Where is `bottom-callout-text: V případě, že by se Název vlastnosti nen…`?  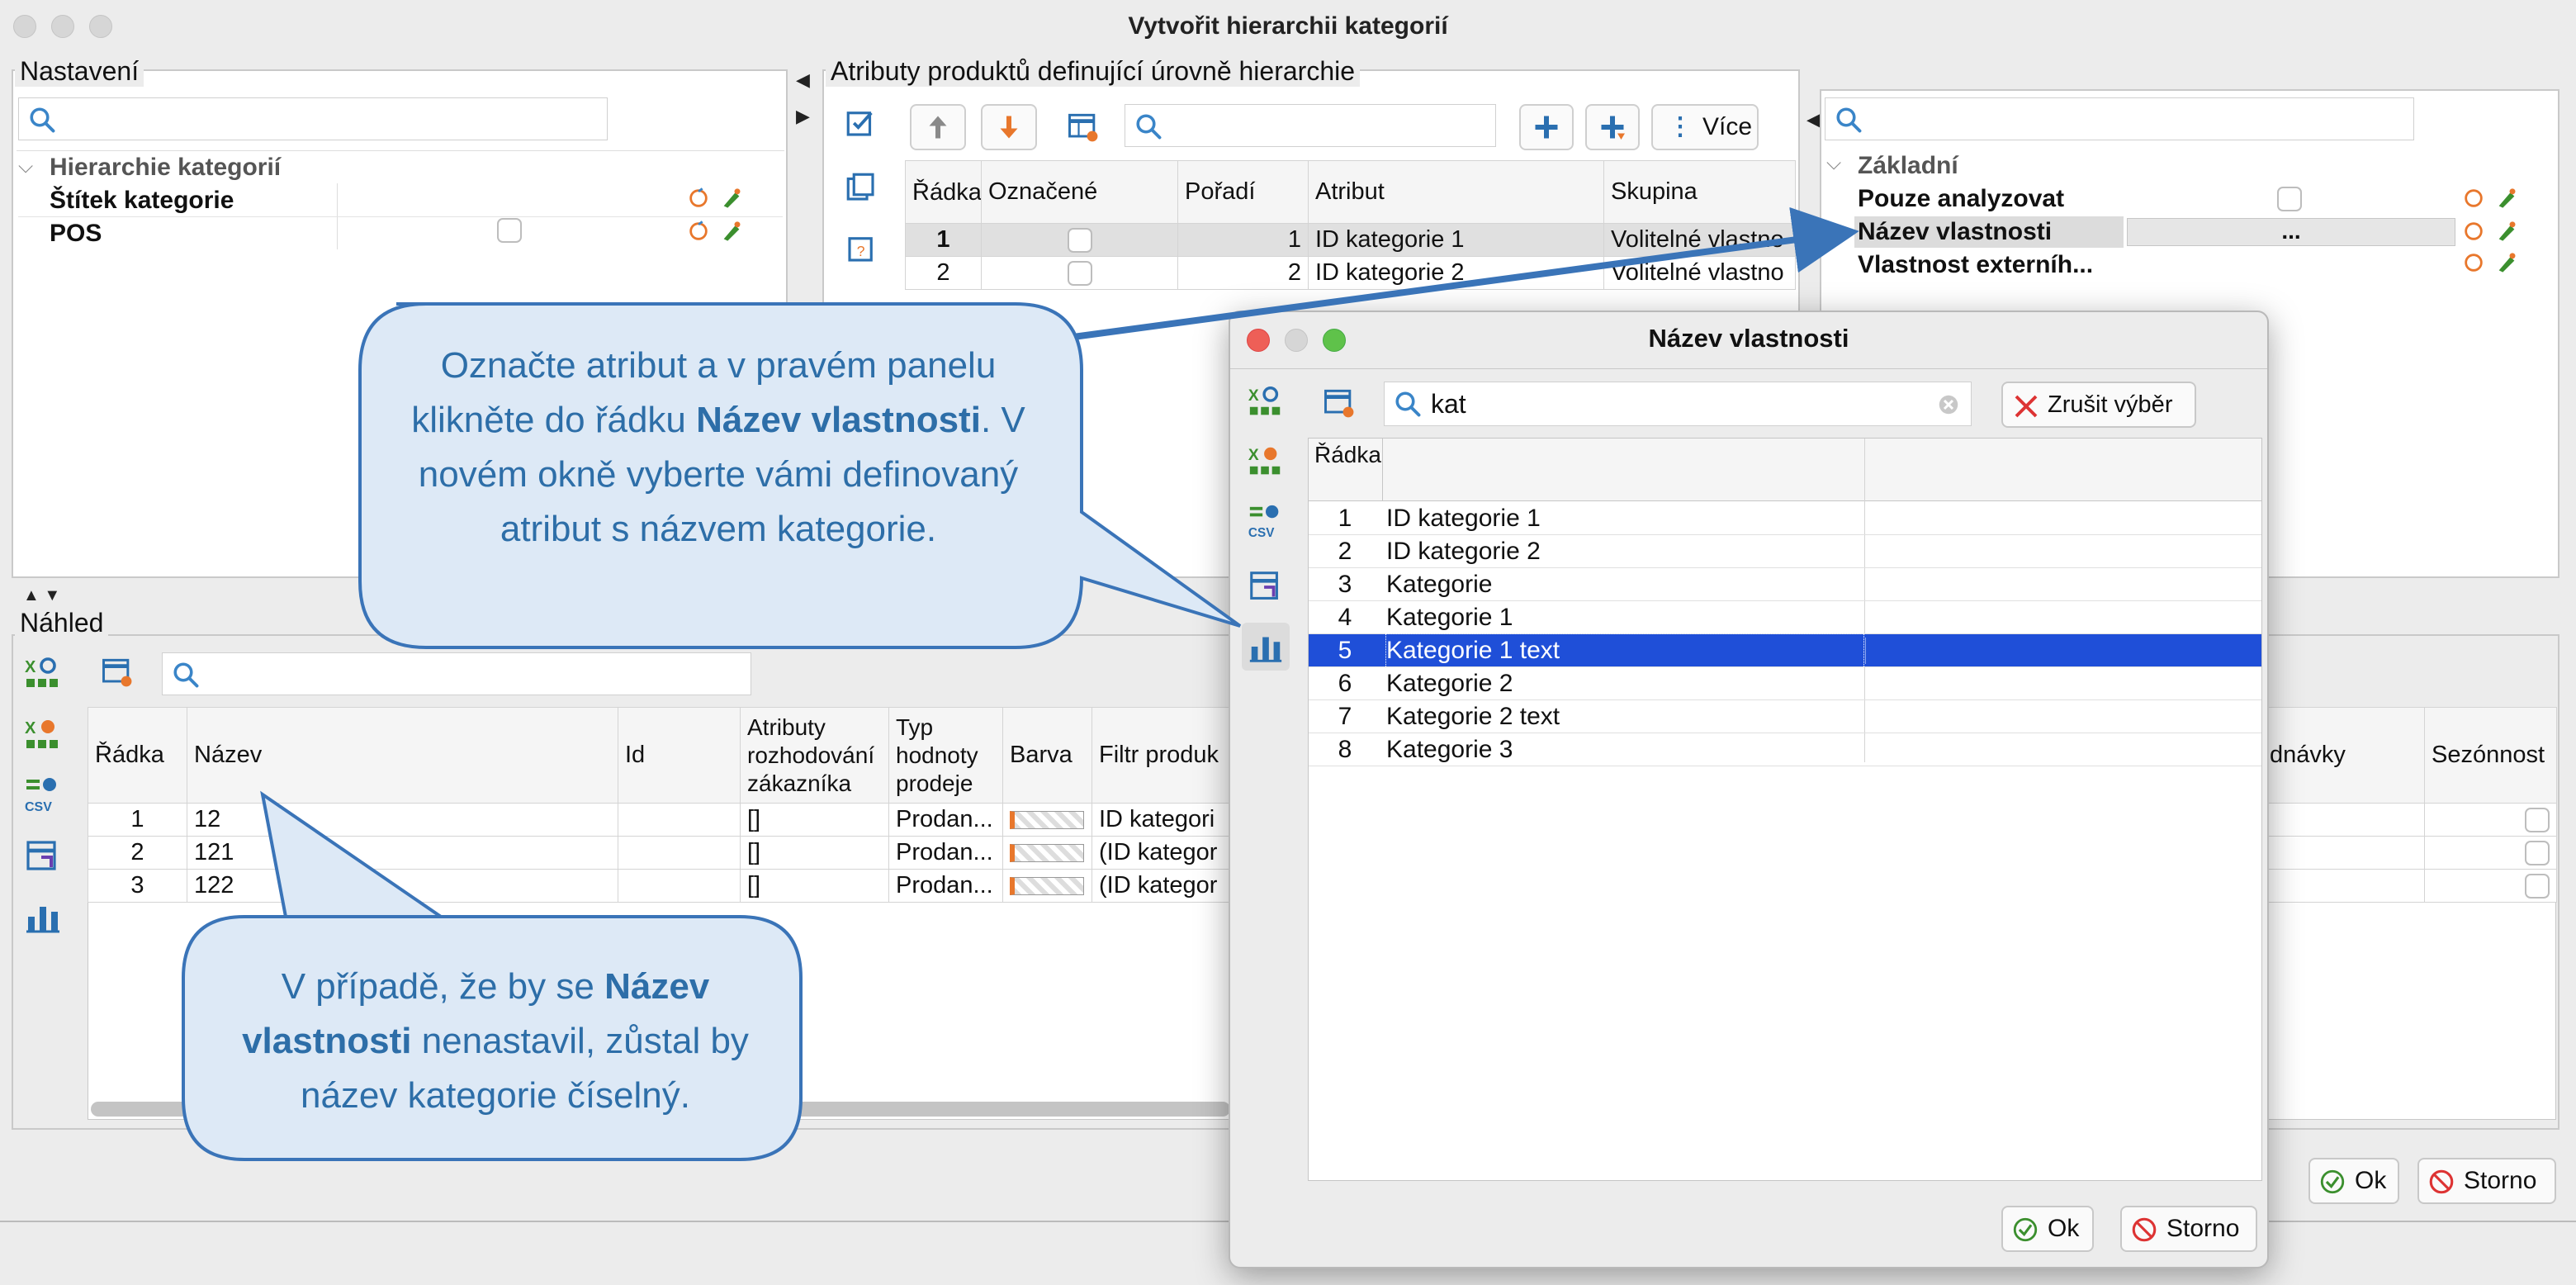 bottom-callout-text: V případě, že by se Název vlastnosti nen… is located at coordinates (495, 1041).